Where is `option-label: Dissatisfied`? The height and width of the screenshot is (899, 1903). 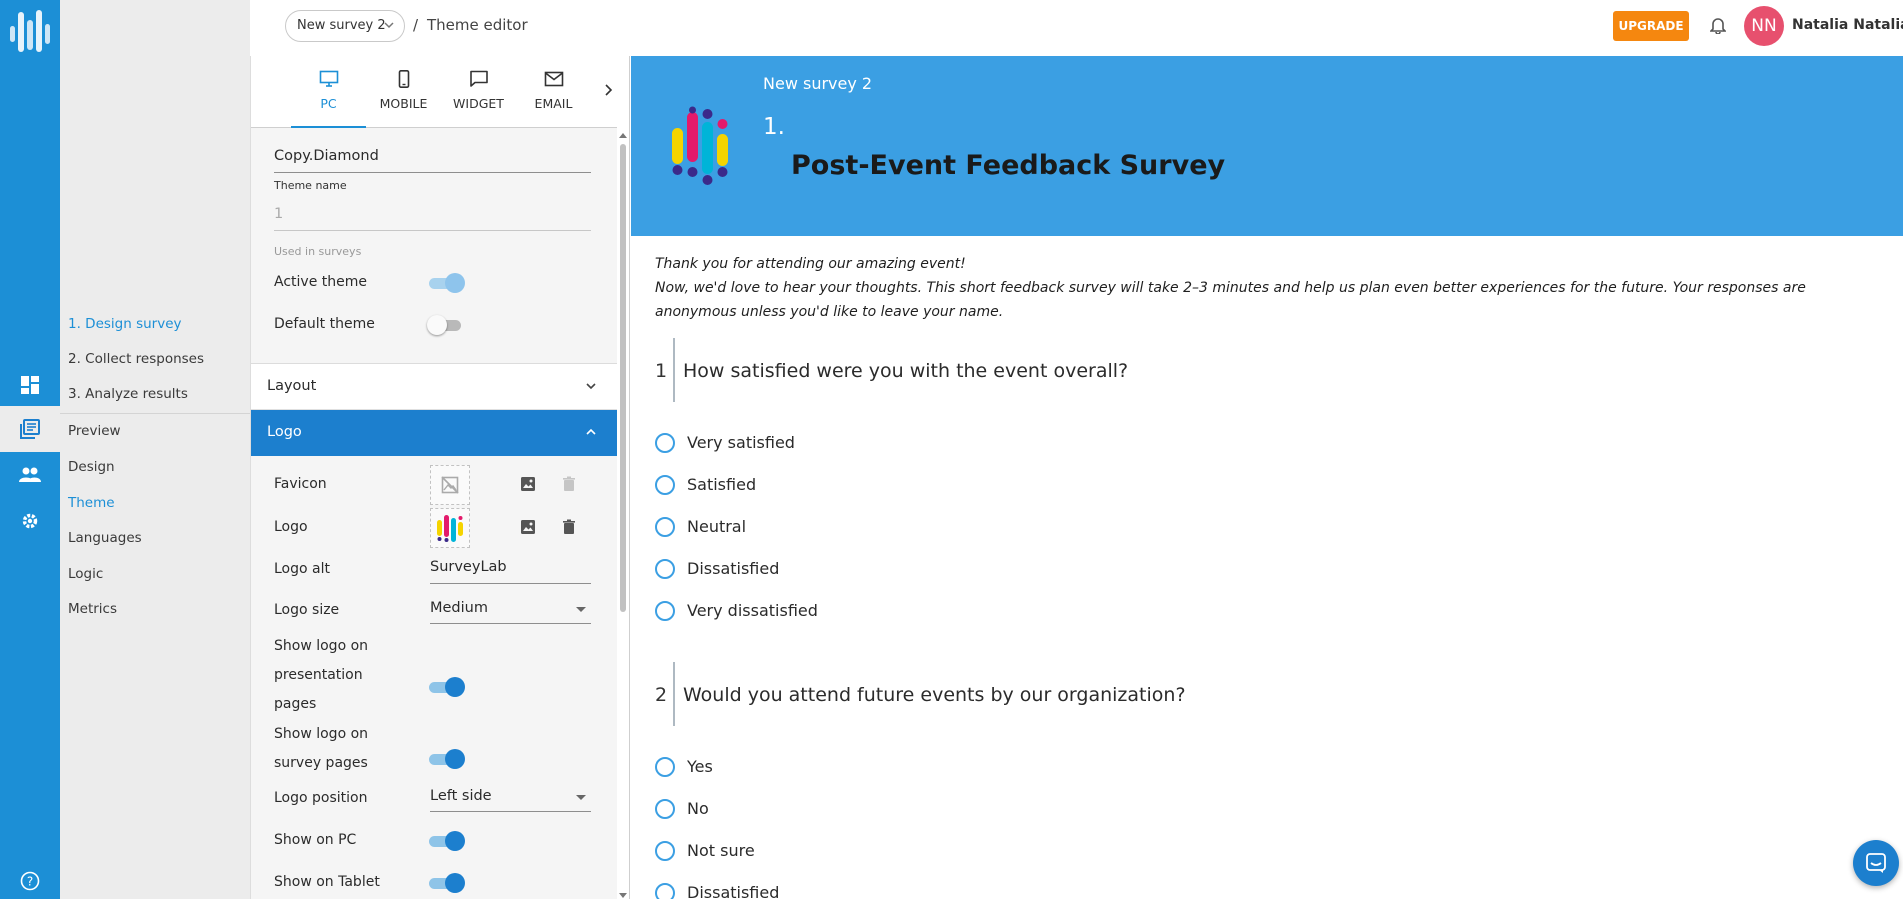 option-label: Dissatisfied is located at coordinates (733, 568).